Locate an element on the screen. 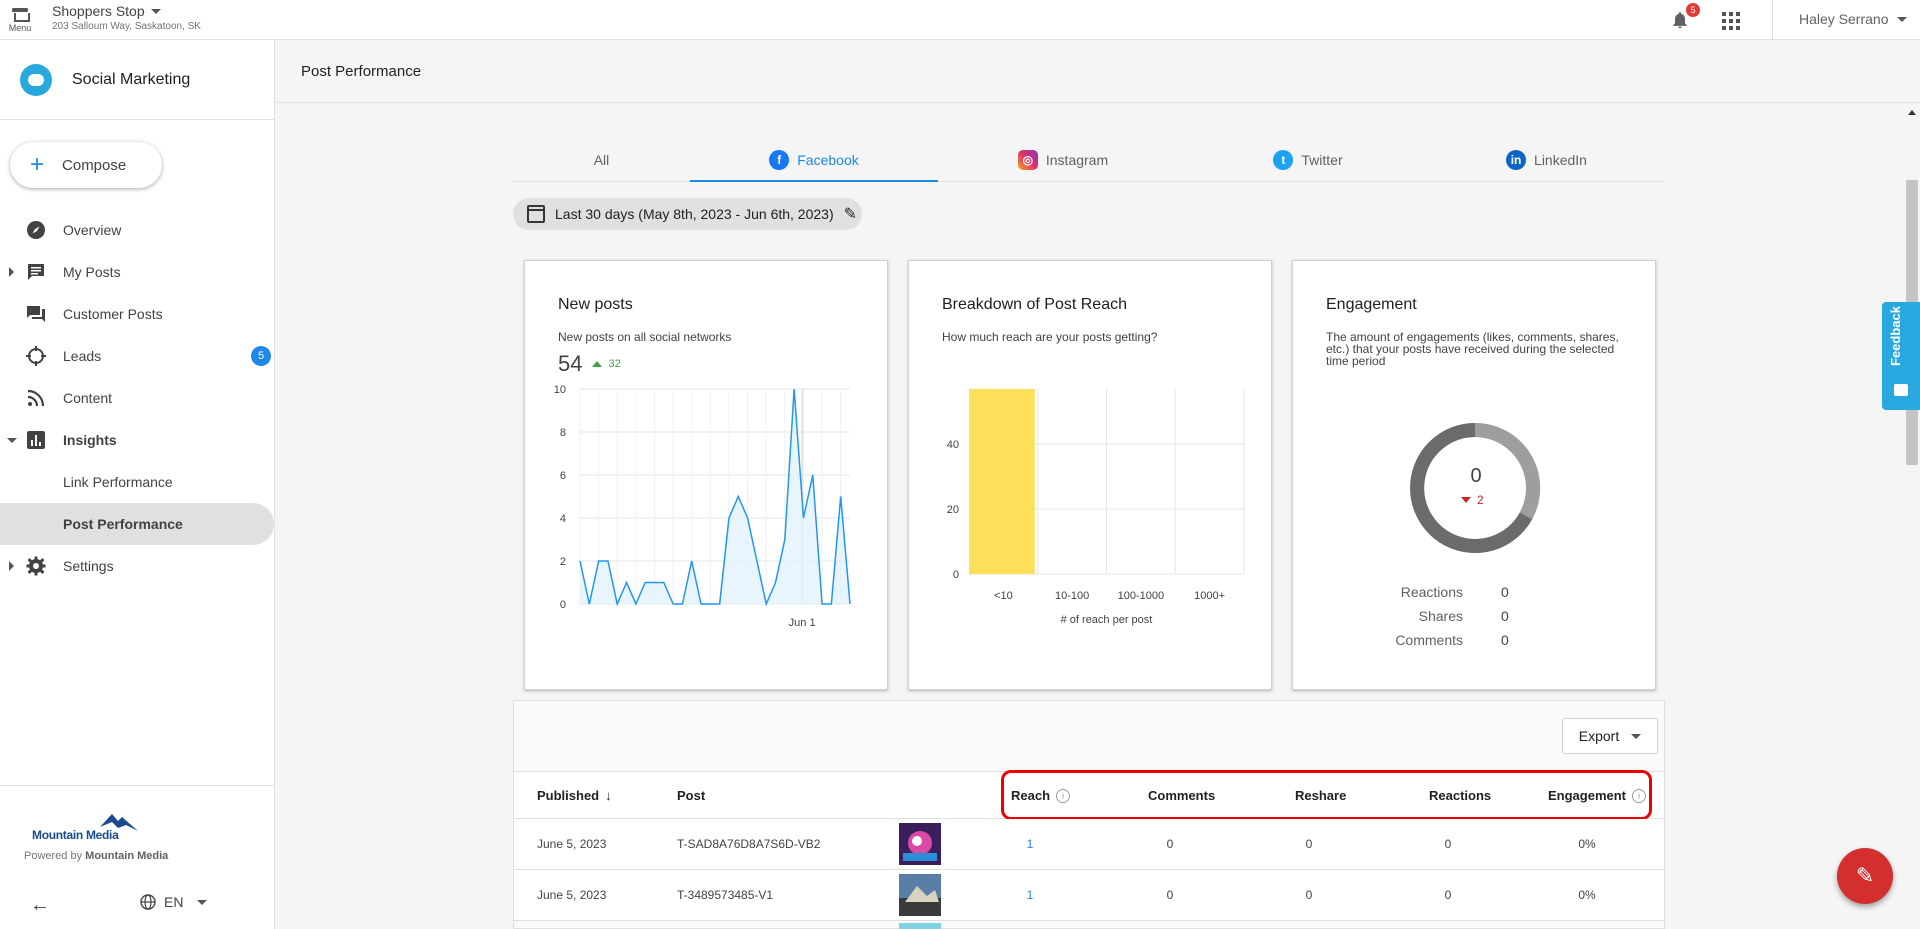 This screenshot has width=1920, height=929. y-tick-label: 20 is located at coordinates (953, 510).